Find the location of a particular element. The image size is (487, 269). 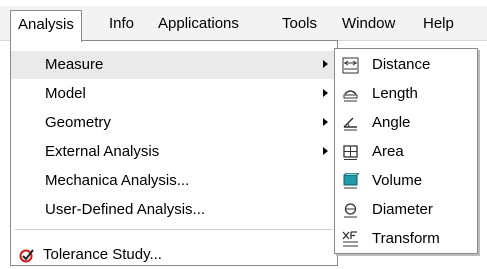

submenu-item-volume: Volume is located at coordinates (406, 181).